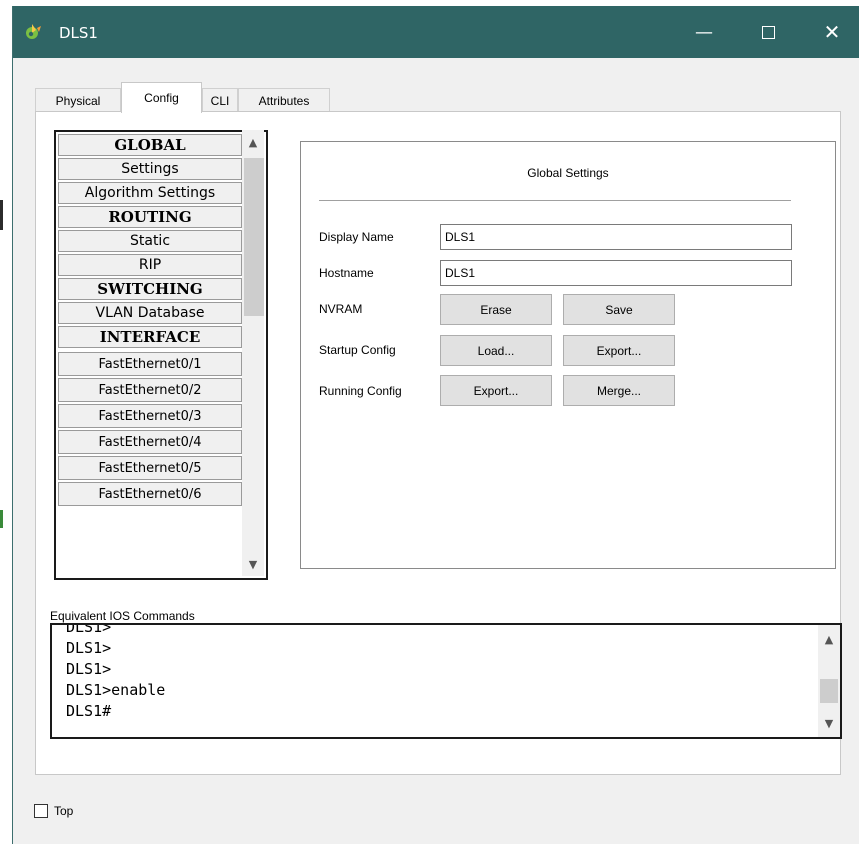 Image resolution: width=859 pixels, height=844 pixels. I want to click on minimize-button: —, so click(704, 32).